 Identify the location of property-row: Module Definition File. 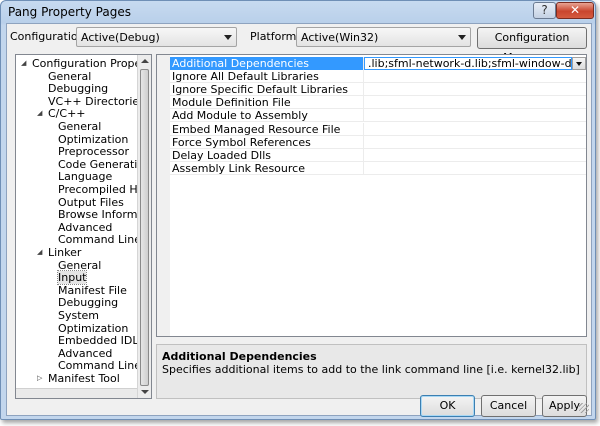
(378, 103).